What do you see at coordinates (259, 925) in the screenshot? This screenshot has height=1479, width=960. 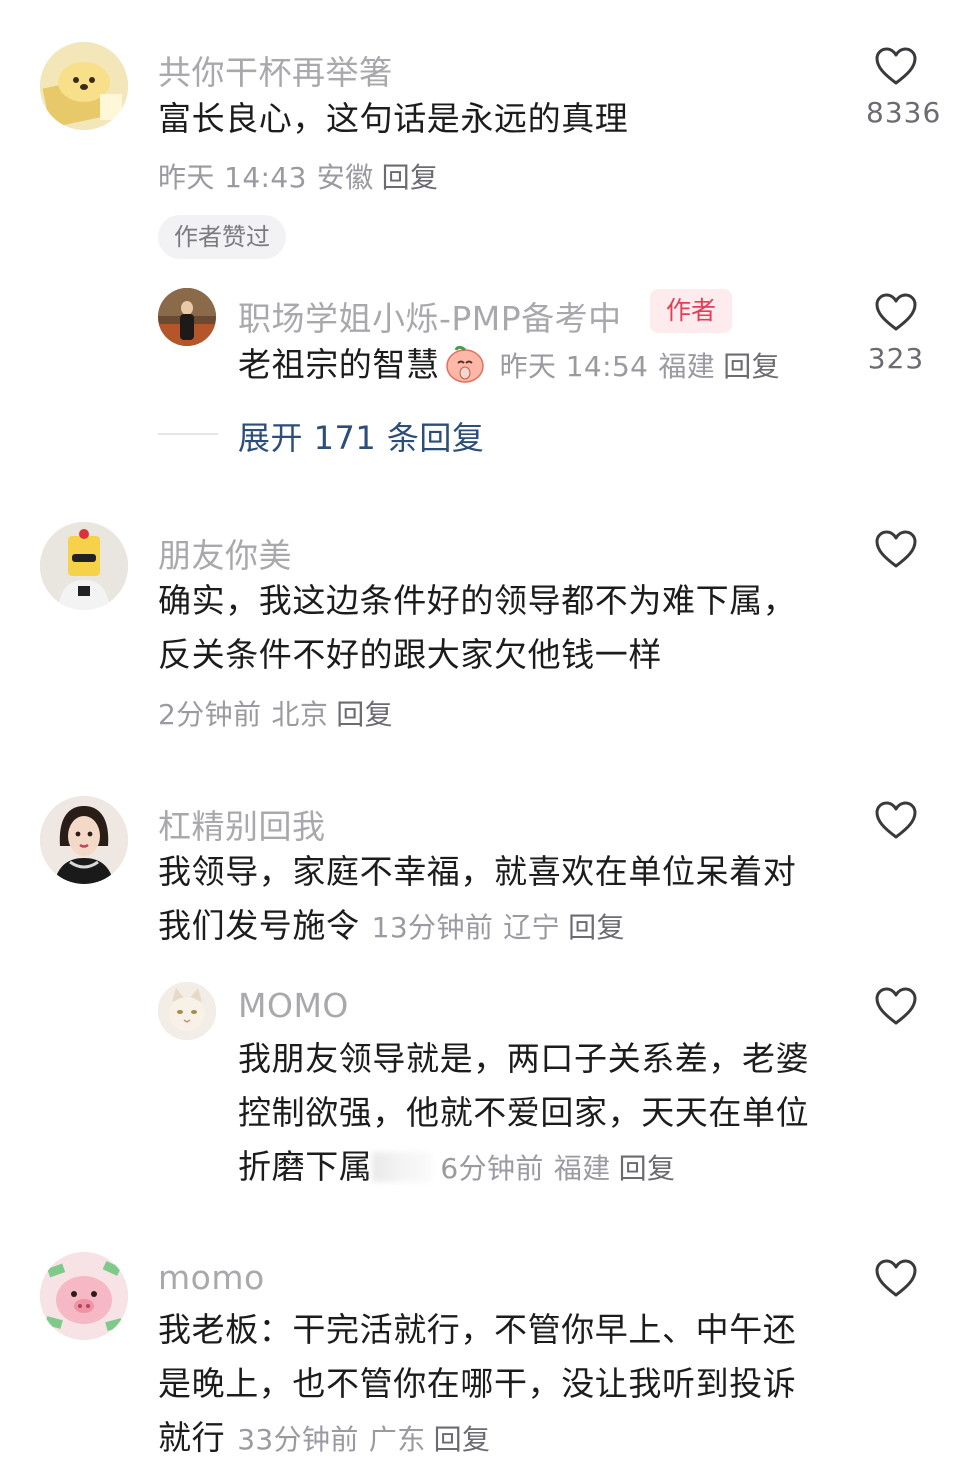 I see `comment-text-content: 我们发号施令` at bounding box center [259, 925].